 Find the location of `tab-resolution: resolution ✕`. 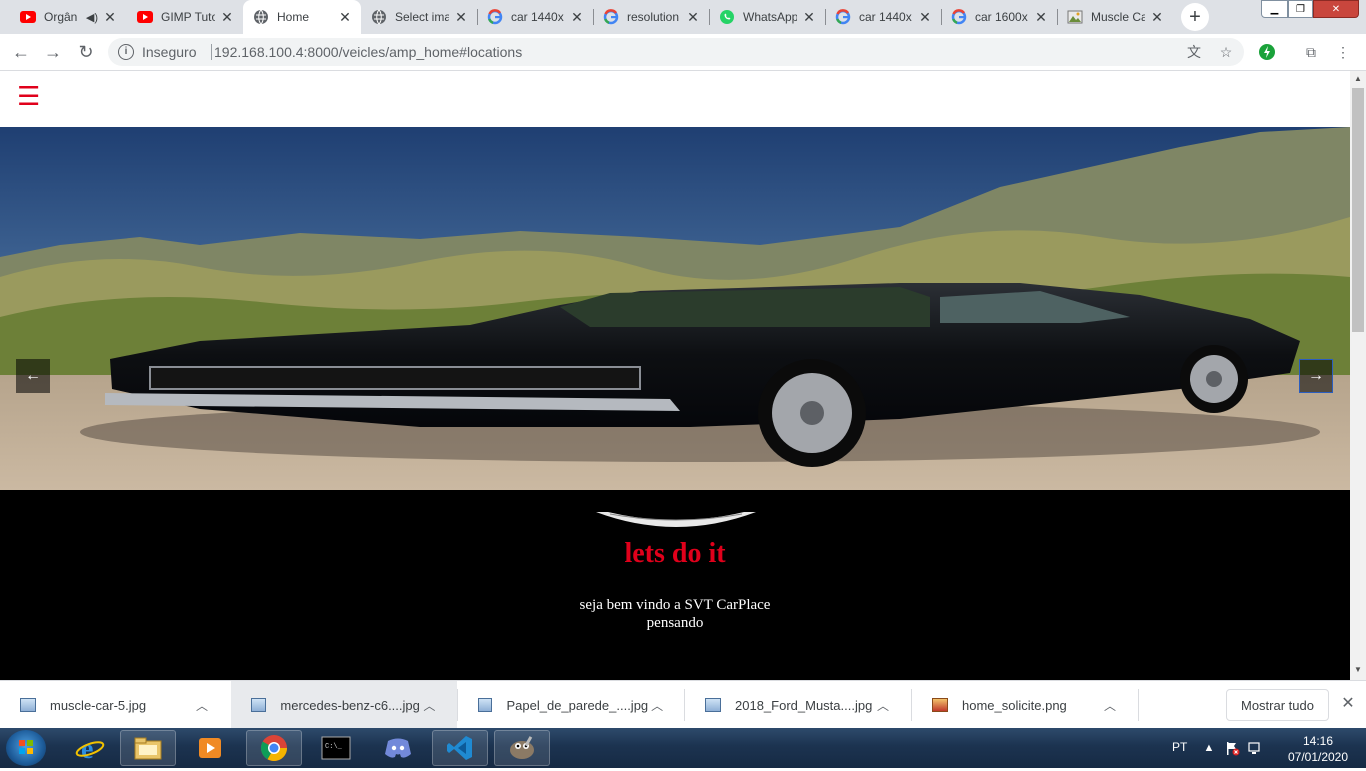

tab-resolution: resolution ✕ is located at coordinates (651, 17).